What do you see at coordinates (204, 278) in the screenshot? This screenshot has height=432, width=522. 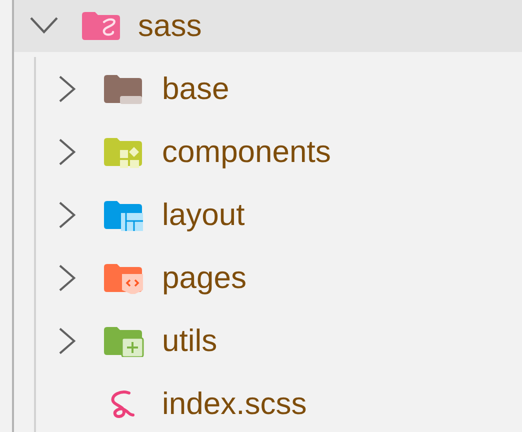 I see `file-name: pages` at bounding box center [204, 278].